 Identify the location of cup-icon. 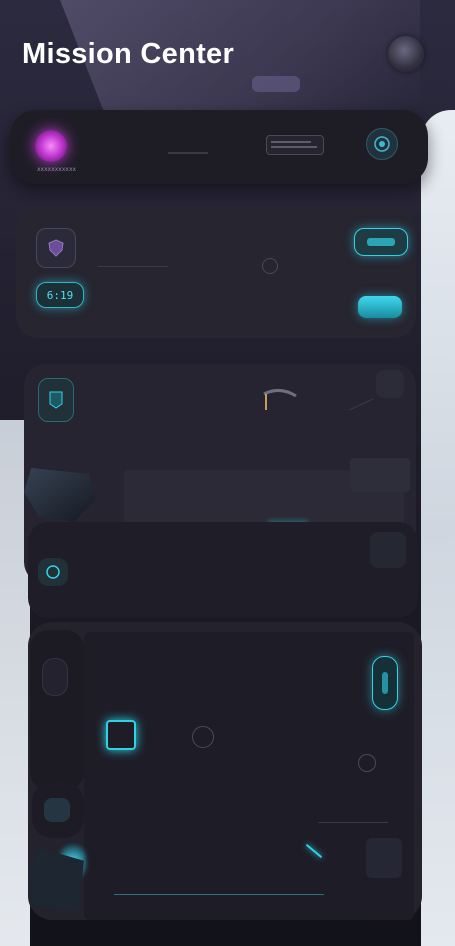
(390, 384).